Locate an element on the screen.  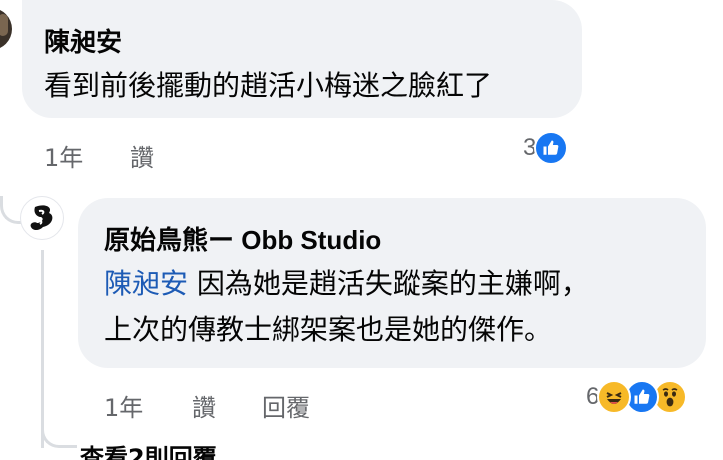
reply-author: 原始鳥熊ー Obb Studio is located at coordinates (242, 238).